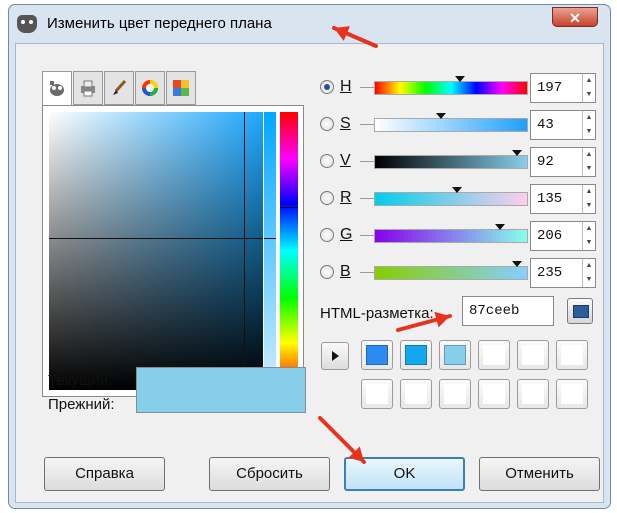 This screenshot has width=617, height=513. Describe the element at coordinates (508, 311) in the screenshot. I see `html-notation-input: 87ceeb` at that location.